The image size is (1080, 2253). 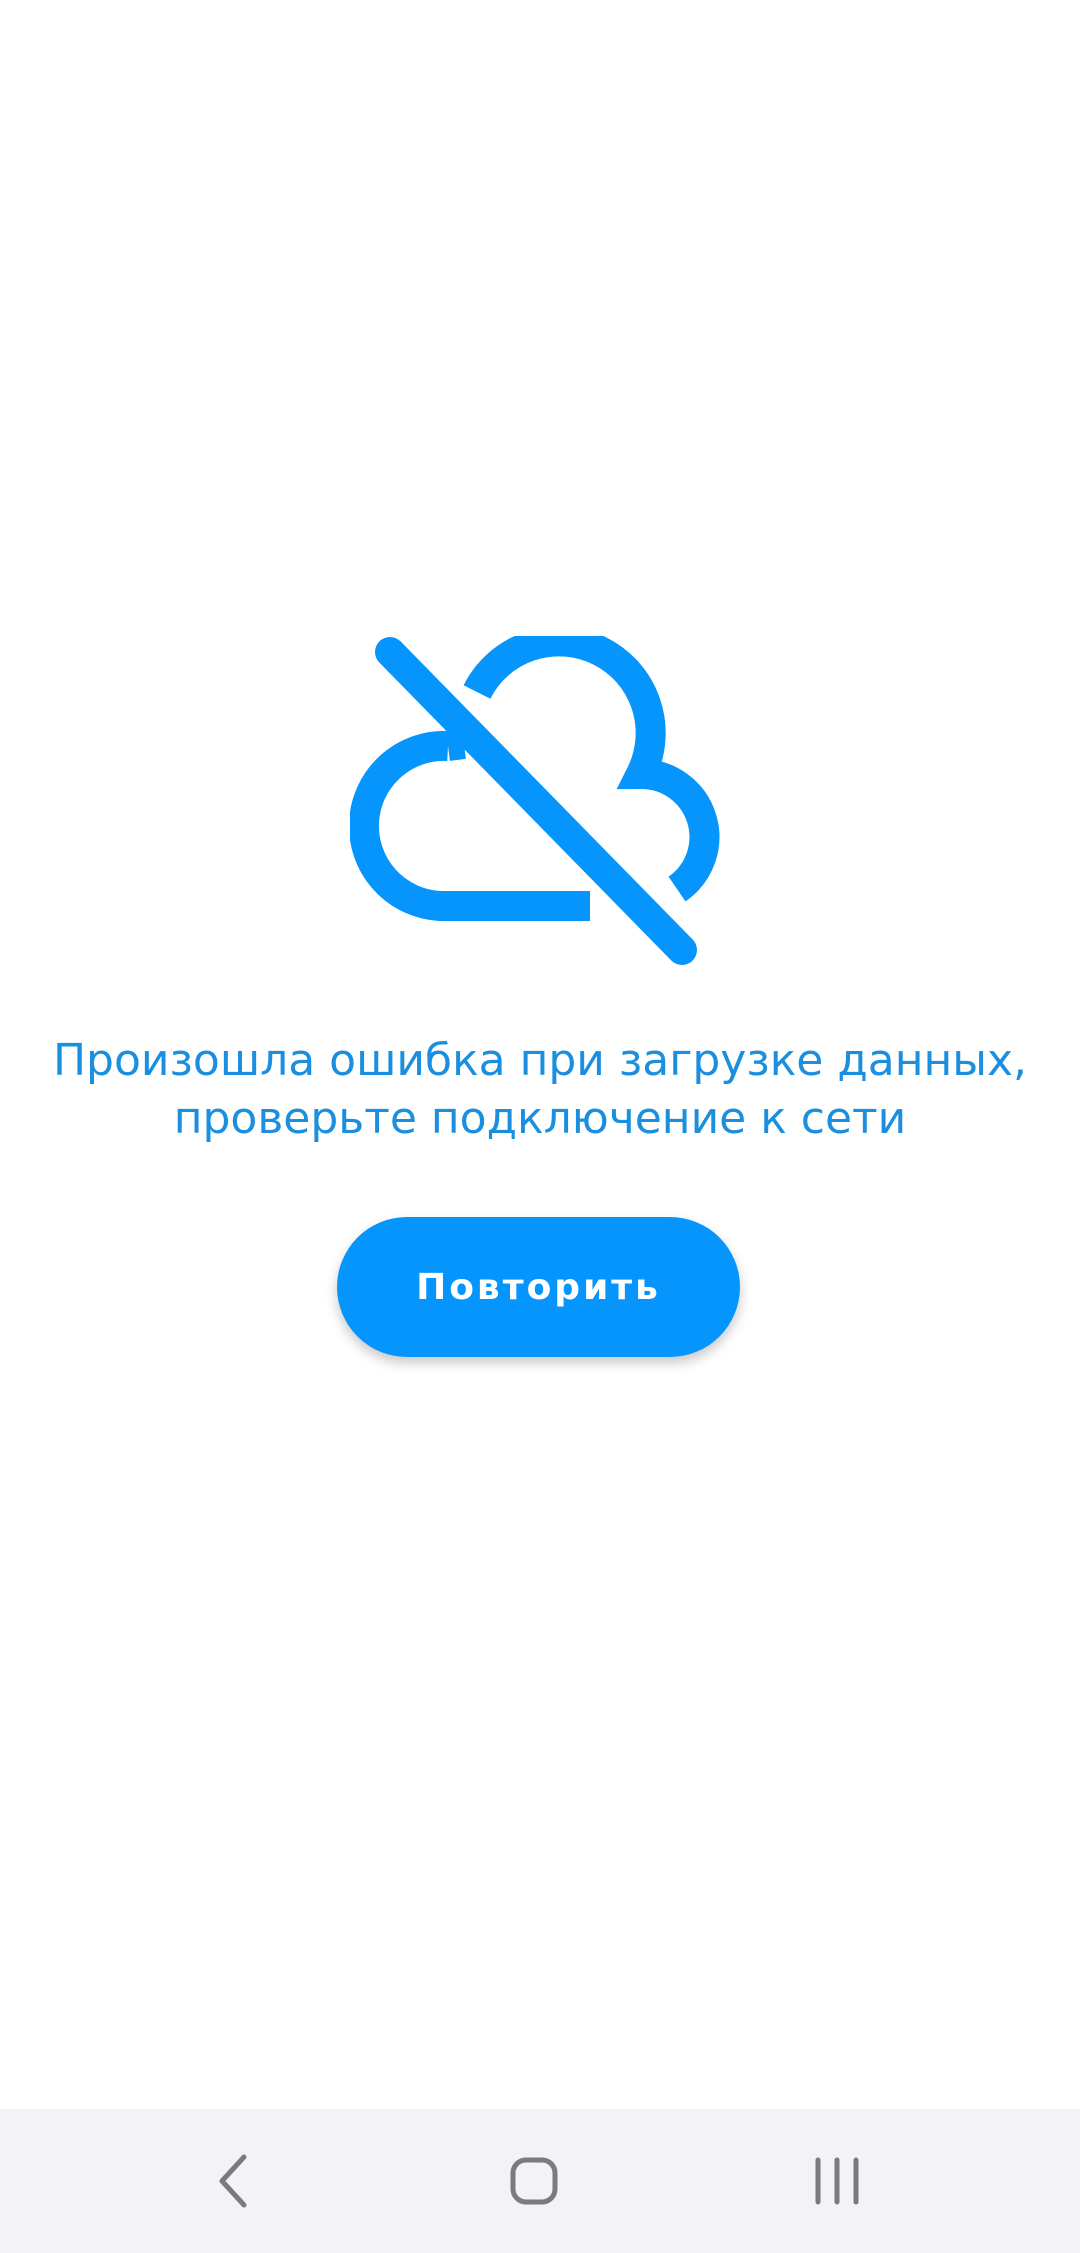 I want to click on home-icon, so click(x=534, y=2181).